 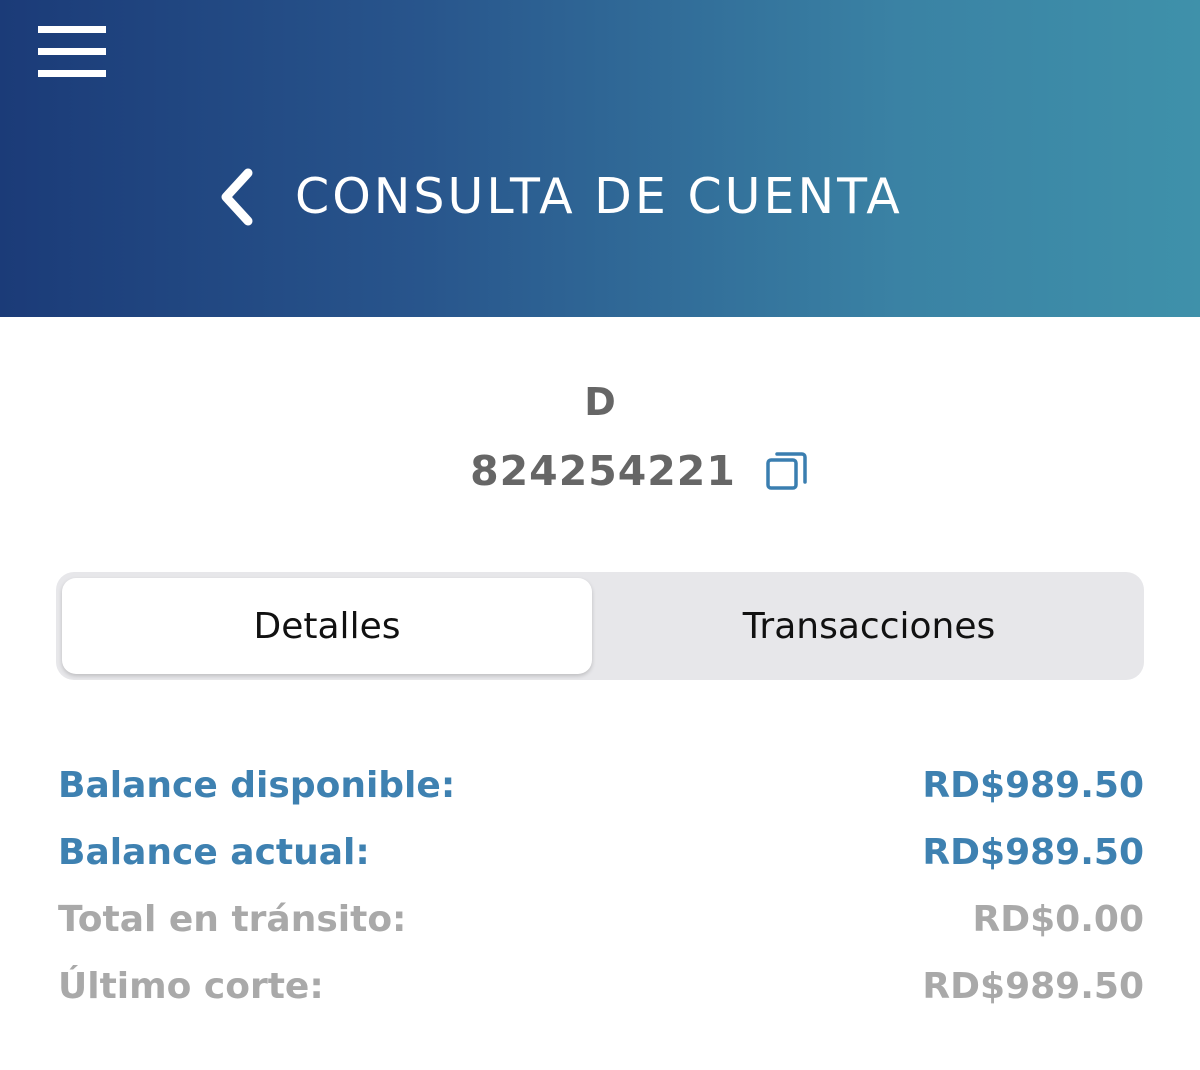 I want to click on ultimo-corte-value: RD$989.50, so click(x=1033, y=986).